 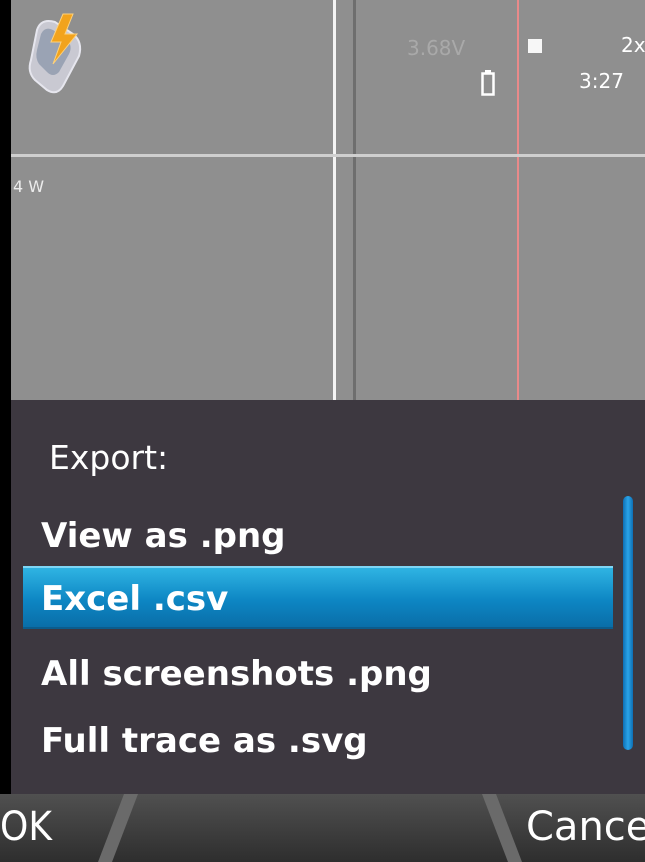 I want to click on dialog-title: Export:, so click(x=109, y=457).